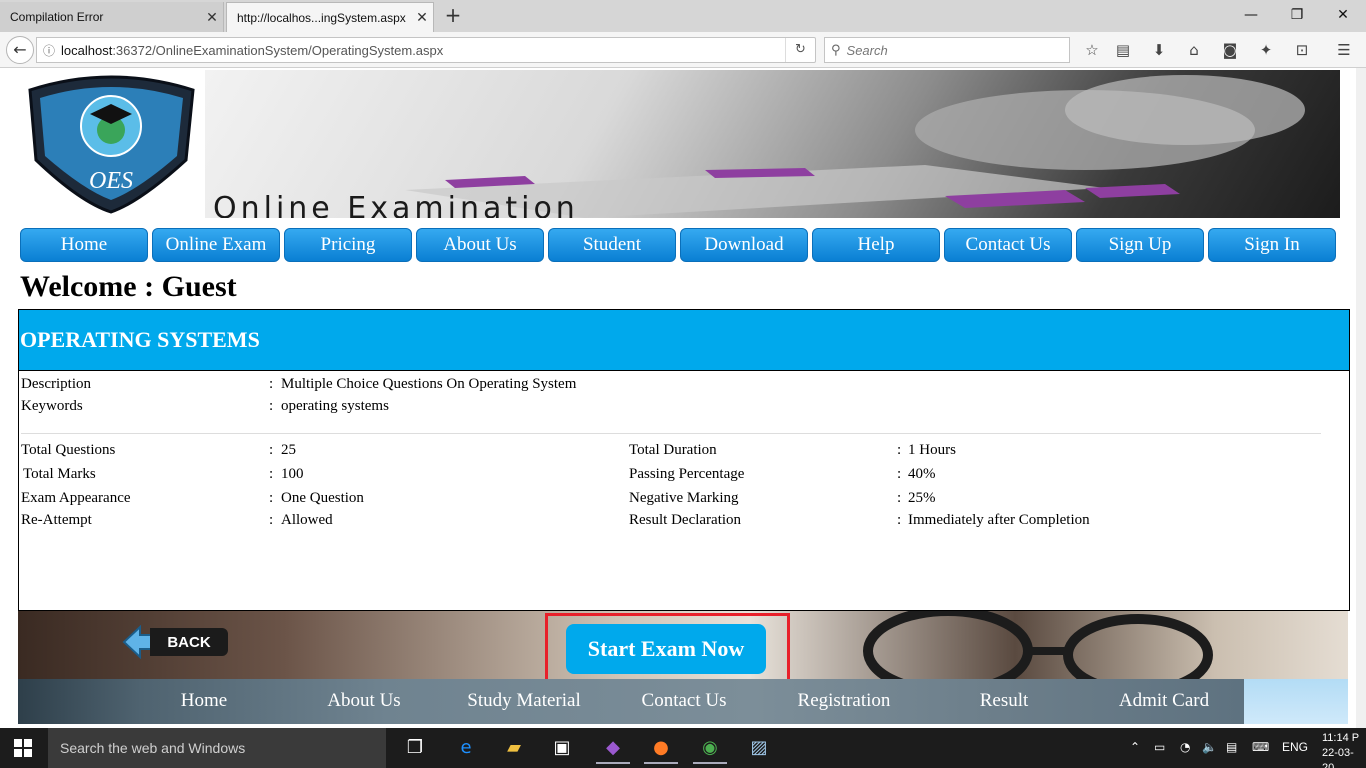  Describe the element at coordinates (684, 701) in the screenshot. I see `footer-link-contact-us: Contact Us` at that location.